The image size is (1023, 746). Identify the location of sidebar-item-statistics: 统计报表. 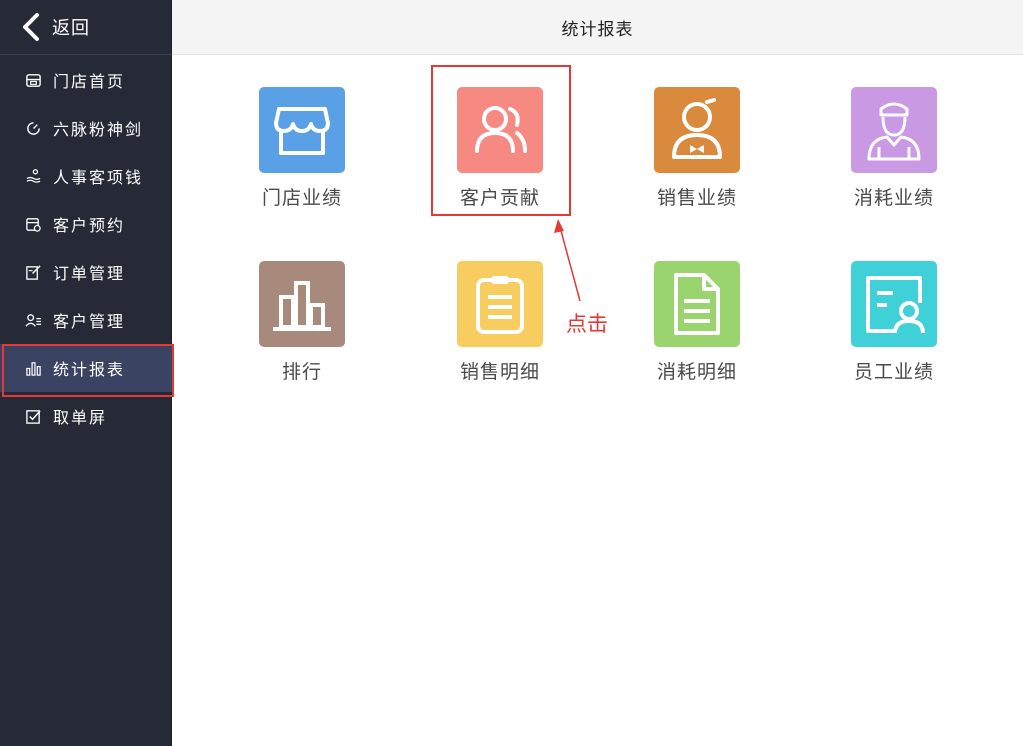
(87, 370).